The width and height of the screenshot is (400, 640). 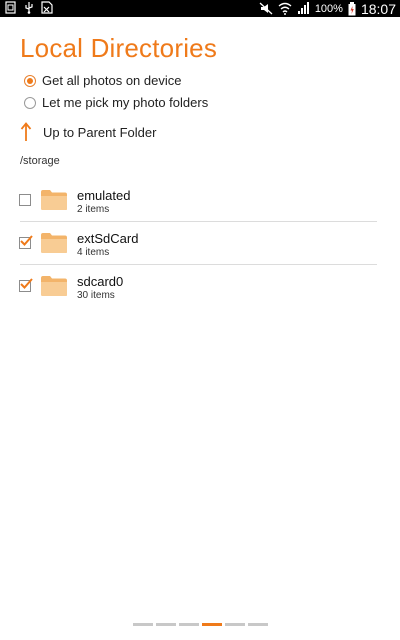 I want to click on option-label: Get all photos on device, so click(x=112, y=80).